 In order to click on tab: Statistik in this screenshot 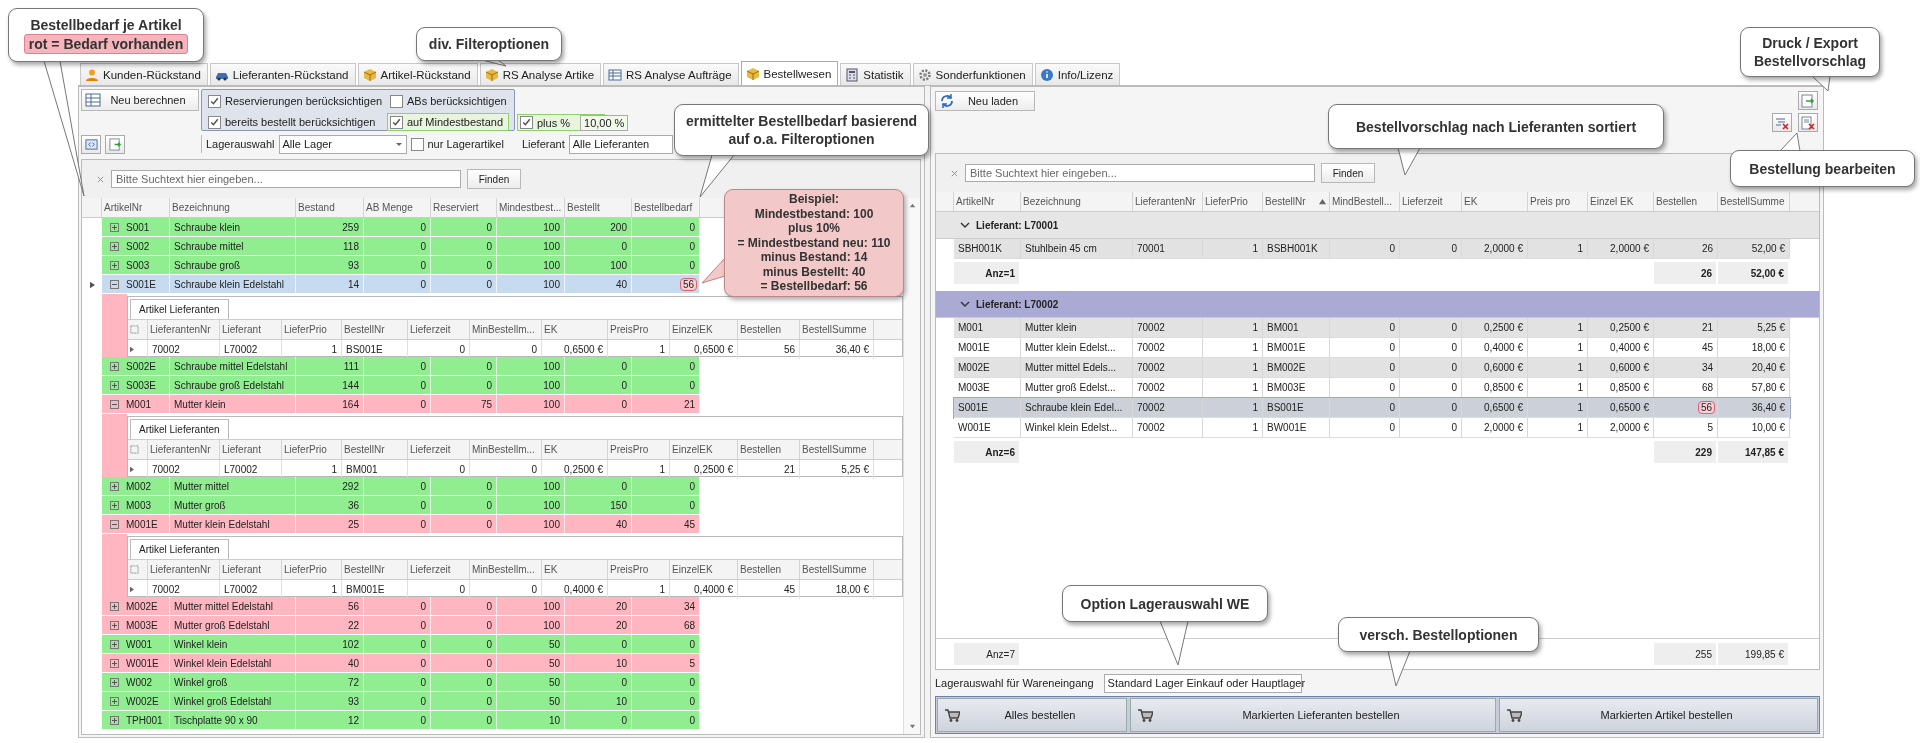, I will do `click(875, 74)`.